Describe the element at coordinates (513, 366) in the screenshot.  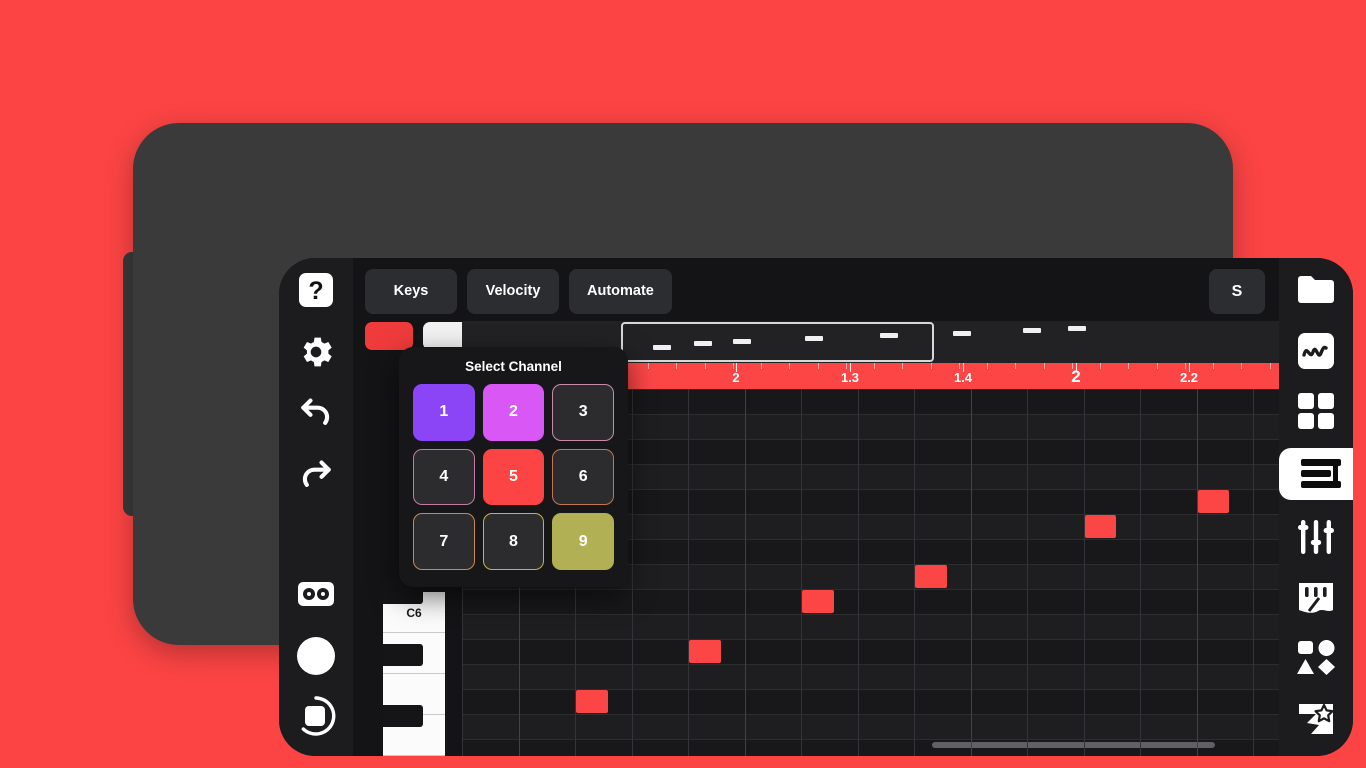
I see `popup-title: Select Channel` at that location.